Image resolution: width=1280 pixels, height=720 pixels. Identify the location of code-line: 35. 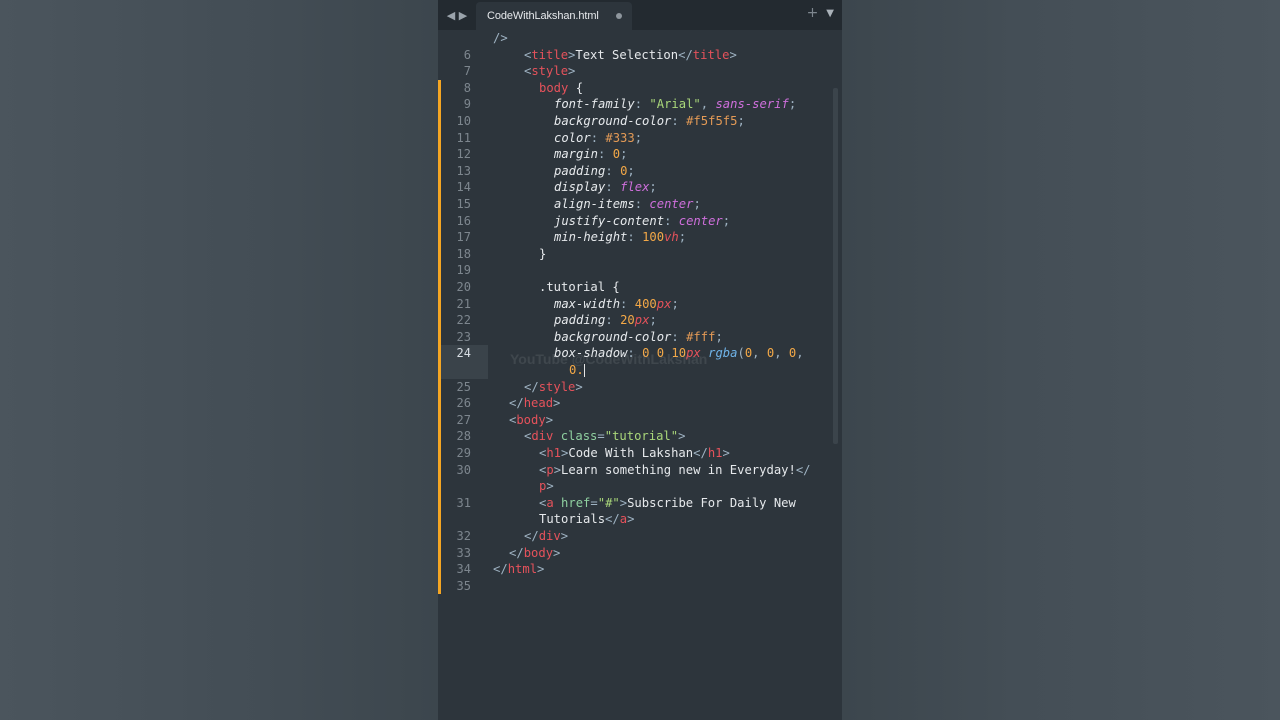
(634, 586).